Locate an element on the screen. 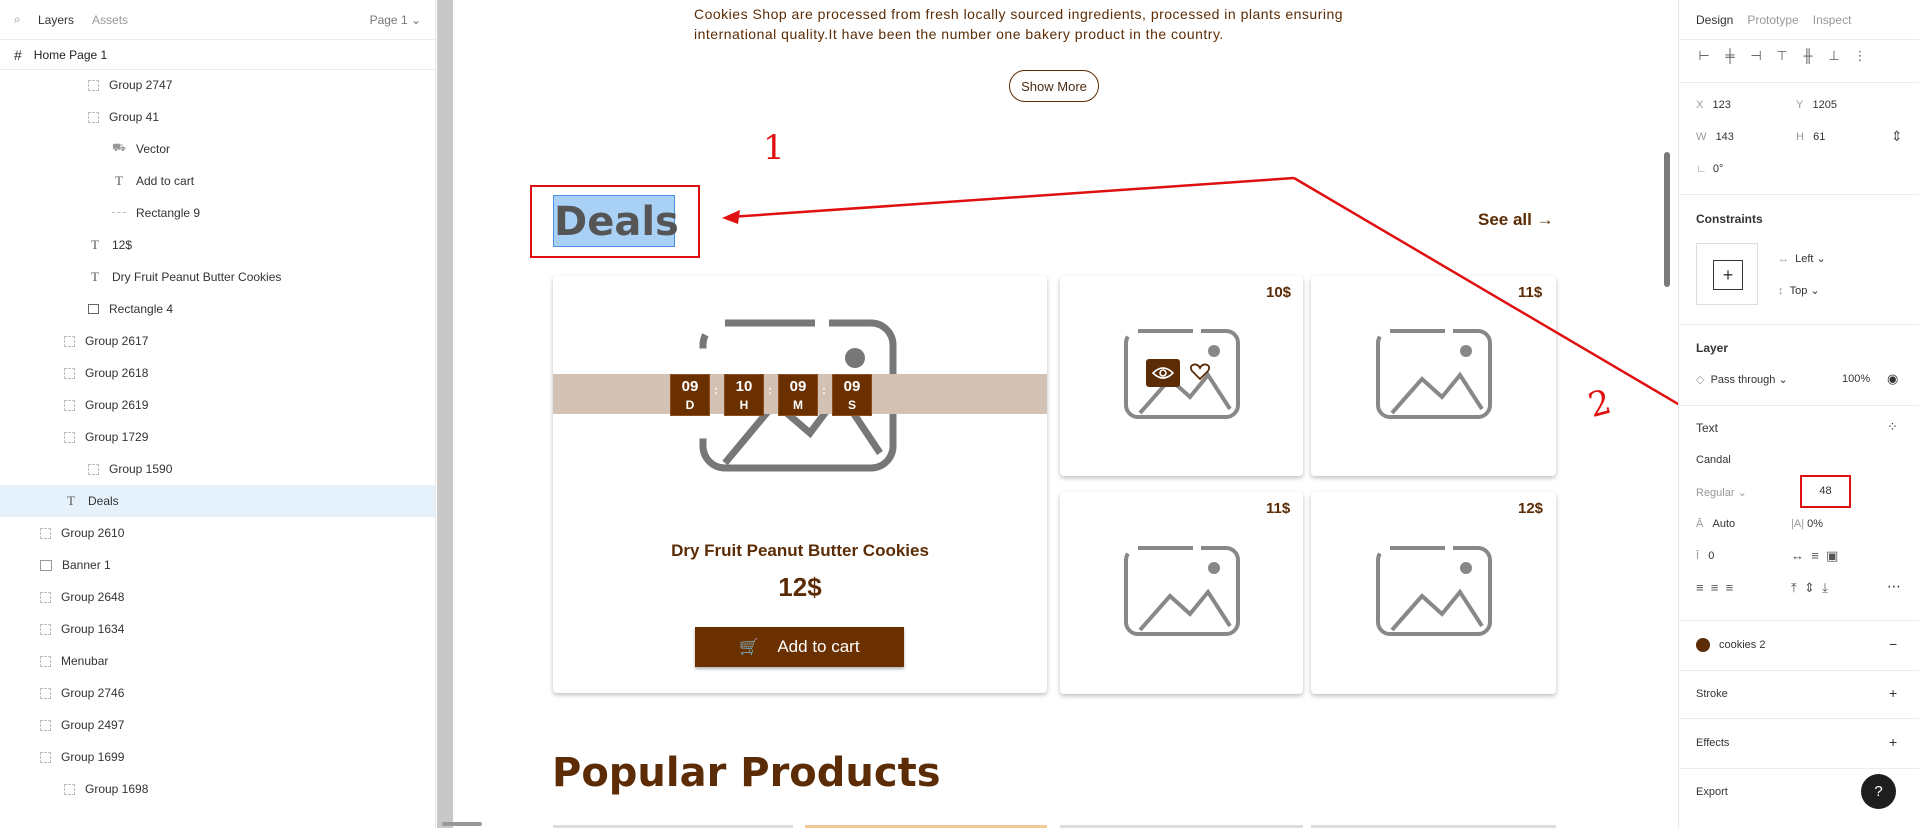 The image size is (1919, 828). tab-inspect: Inspect is located at coordinates (1832, 20).